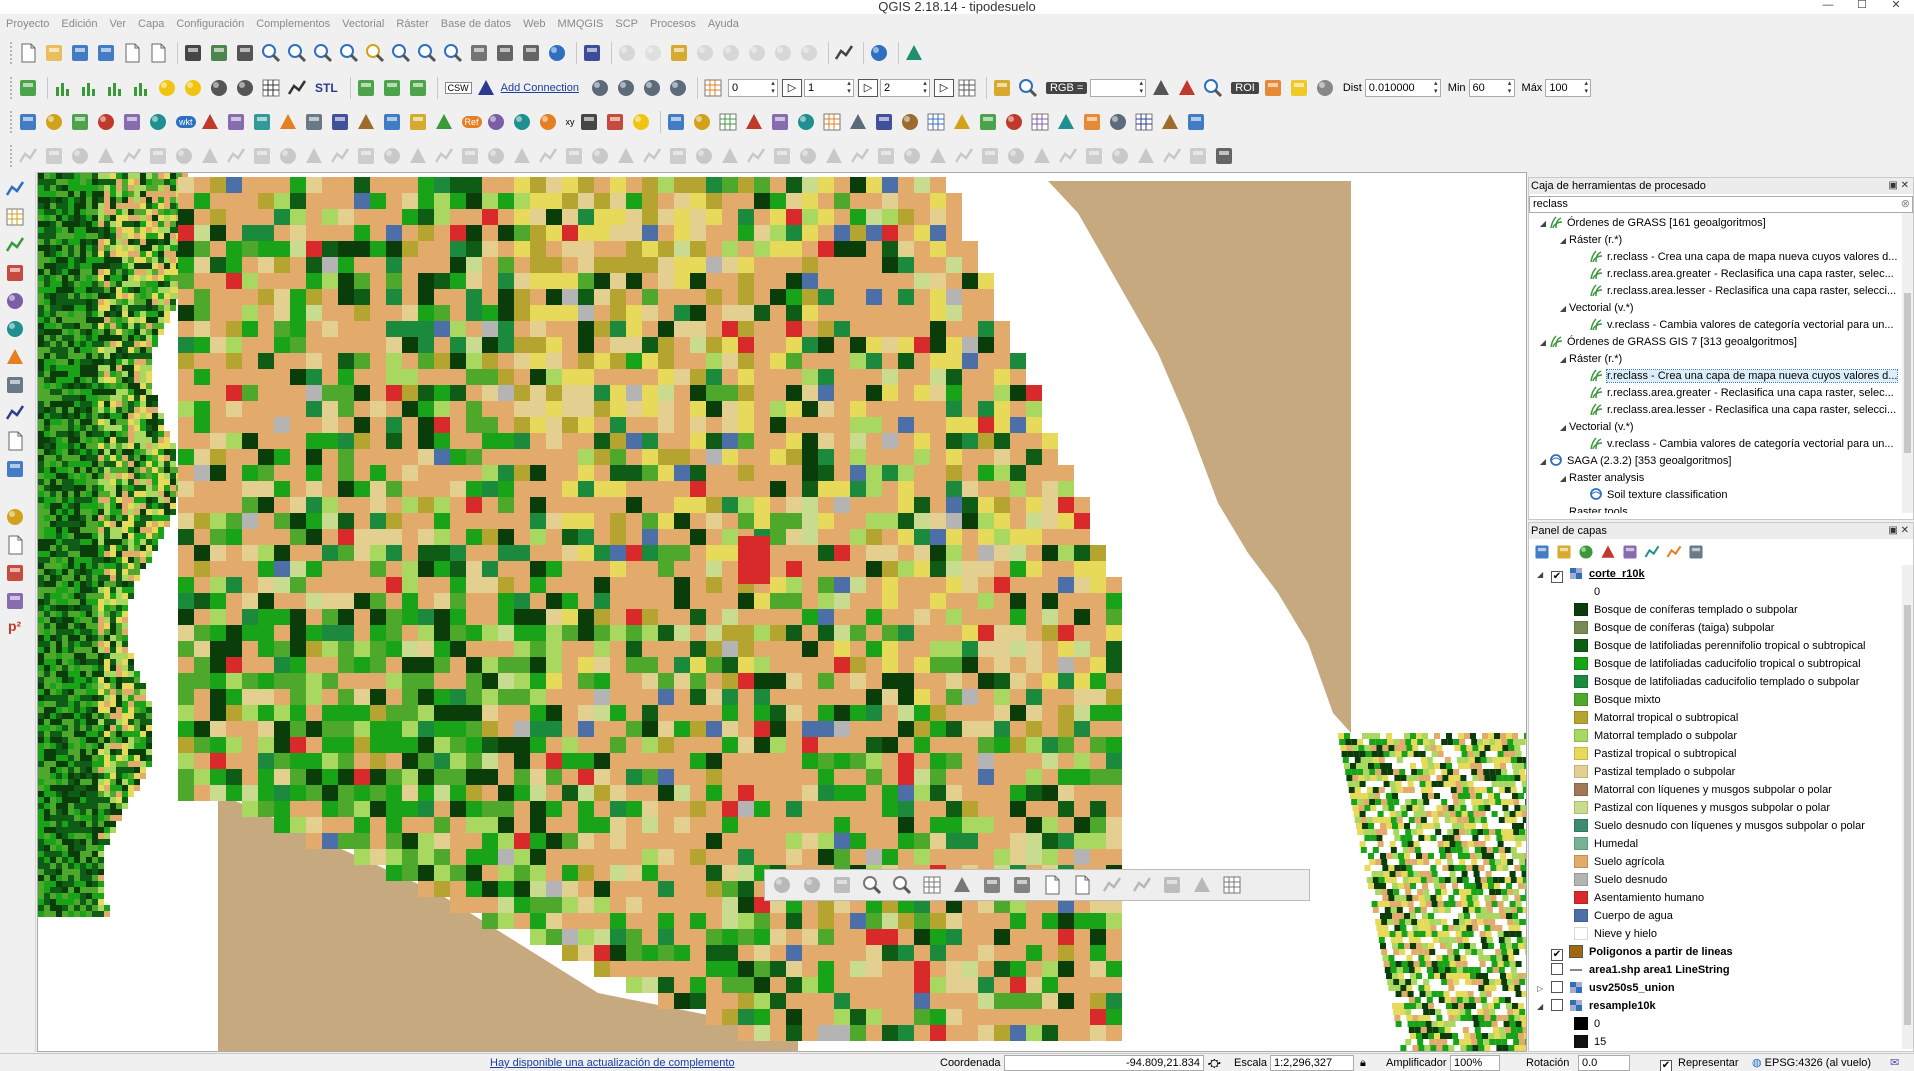 This screenshot has height=1071, width=1914. Describe the element at coordinates (15, 441) in the screenshot. I see `new-shapefile-icon` at that location.